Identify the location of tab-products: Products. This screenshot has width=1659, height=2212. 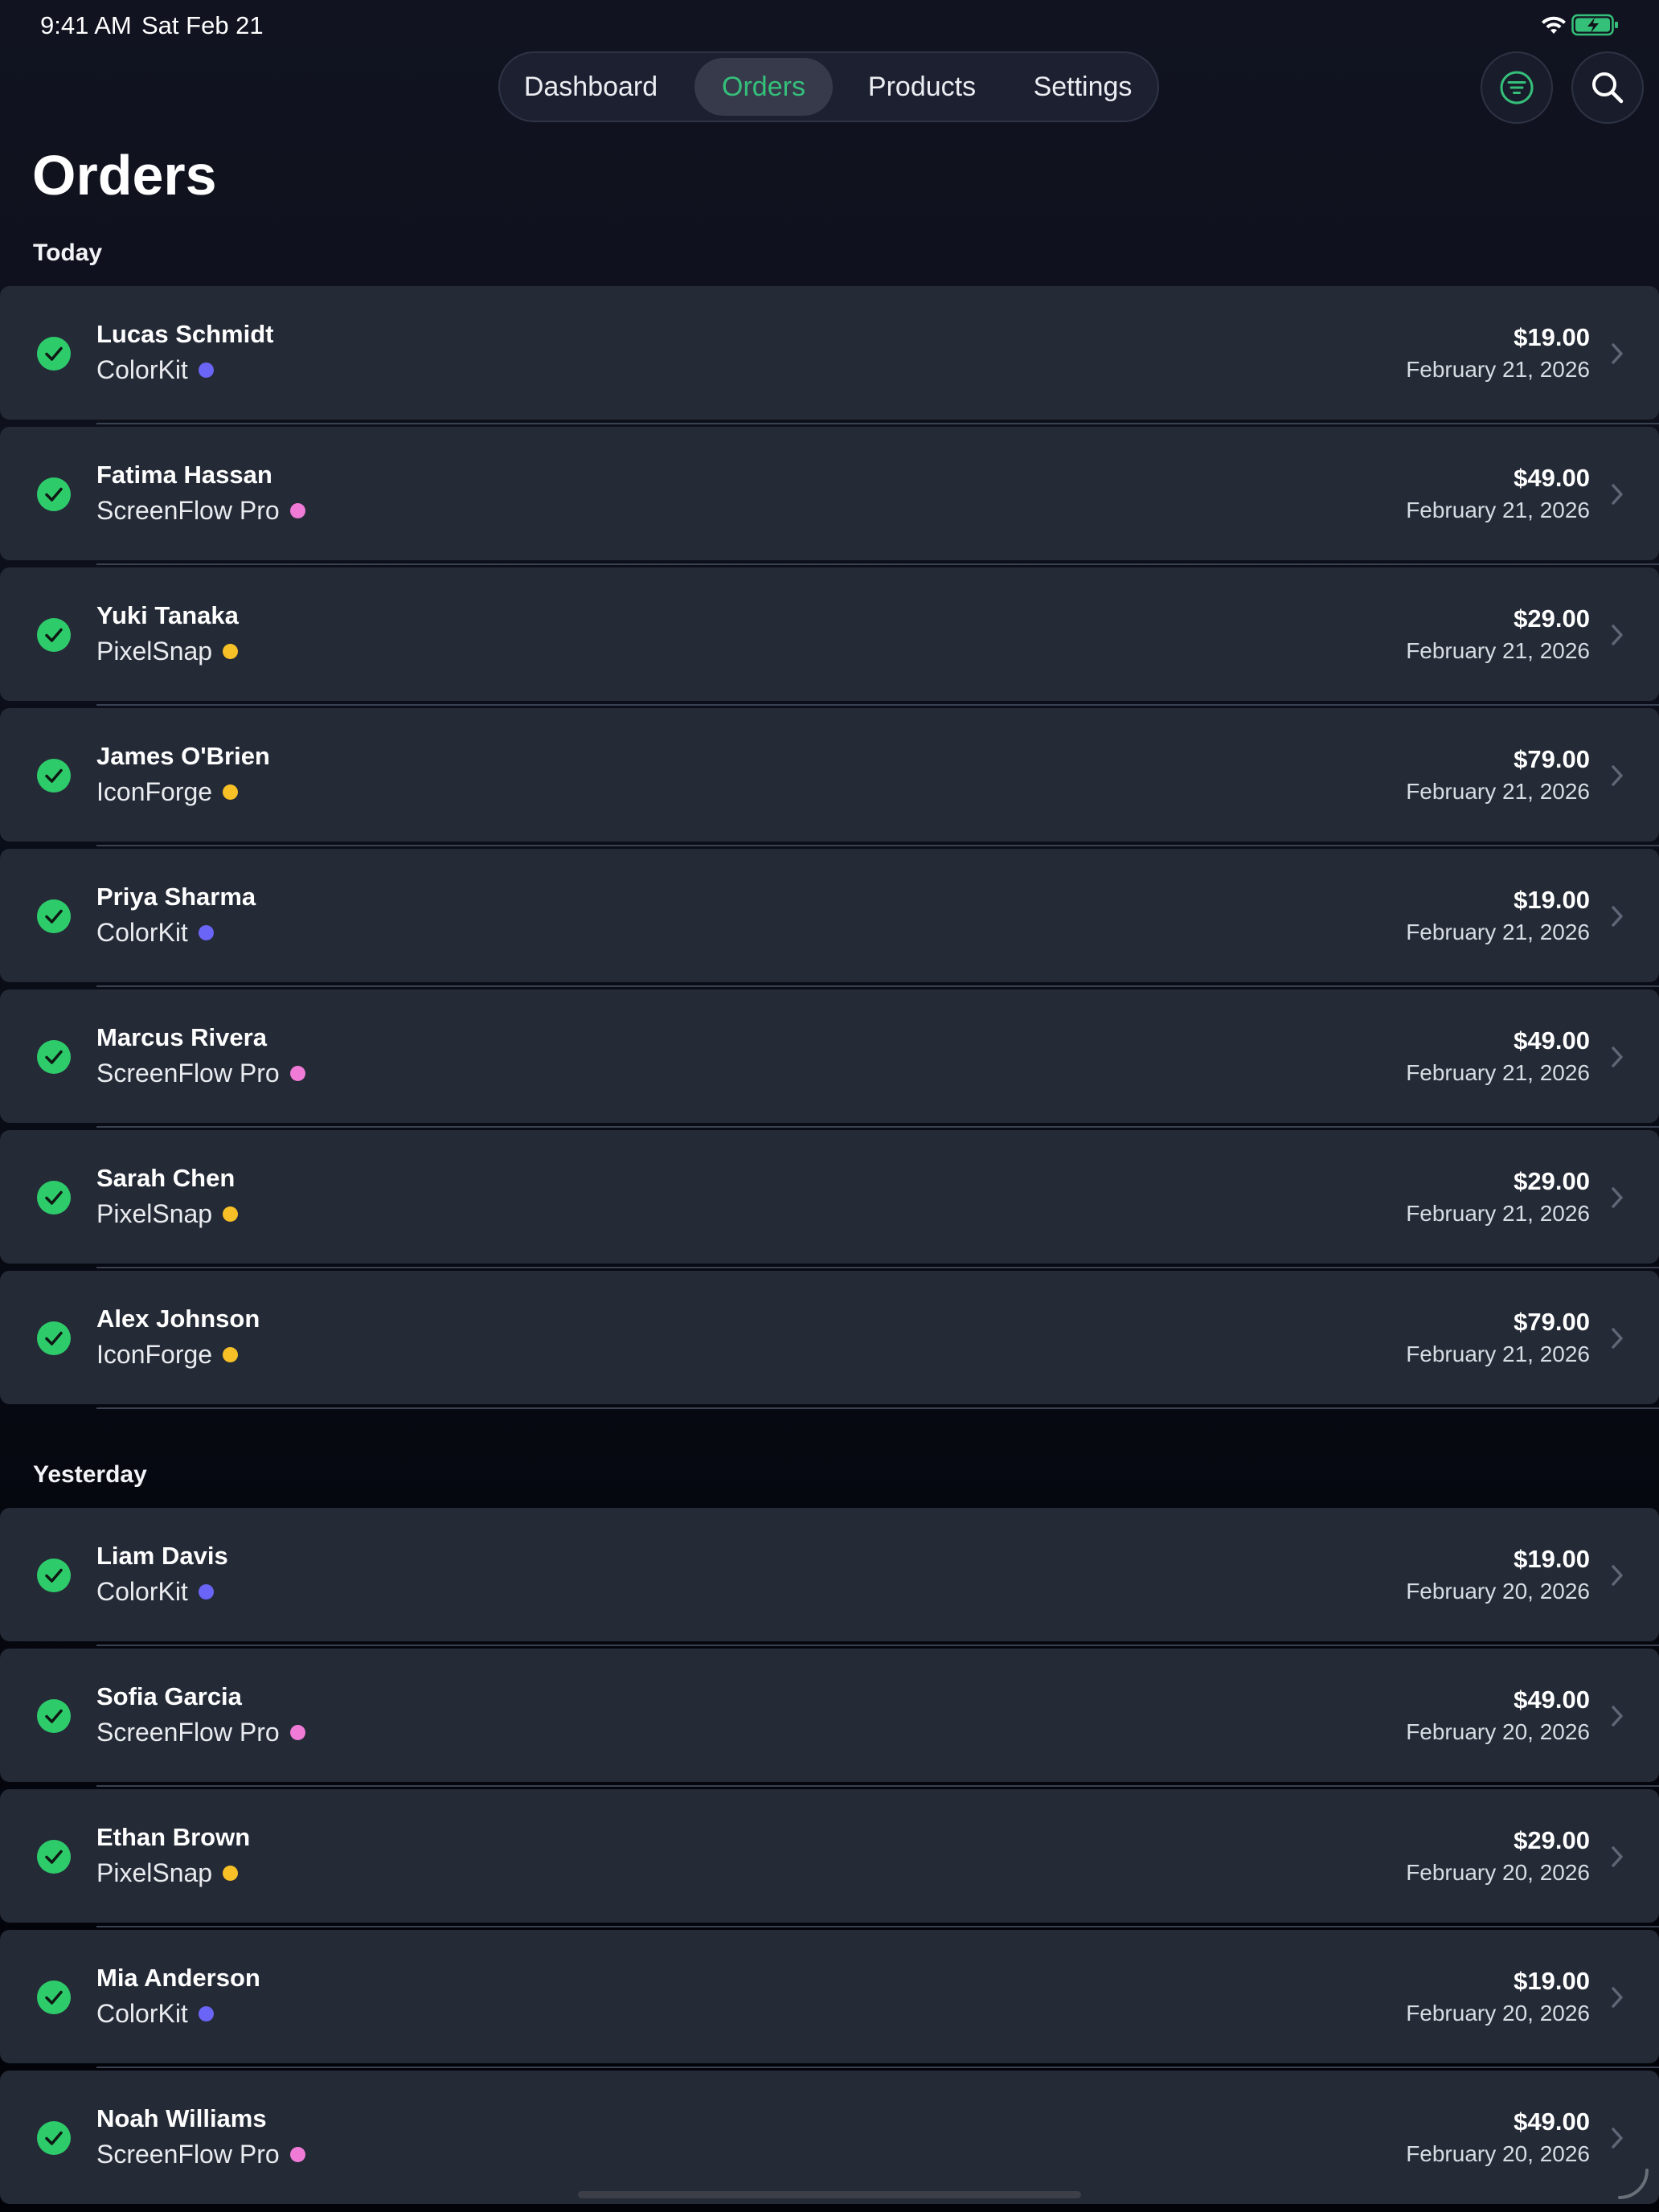
(922, 87).